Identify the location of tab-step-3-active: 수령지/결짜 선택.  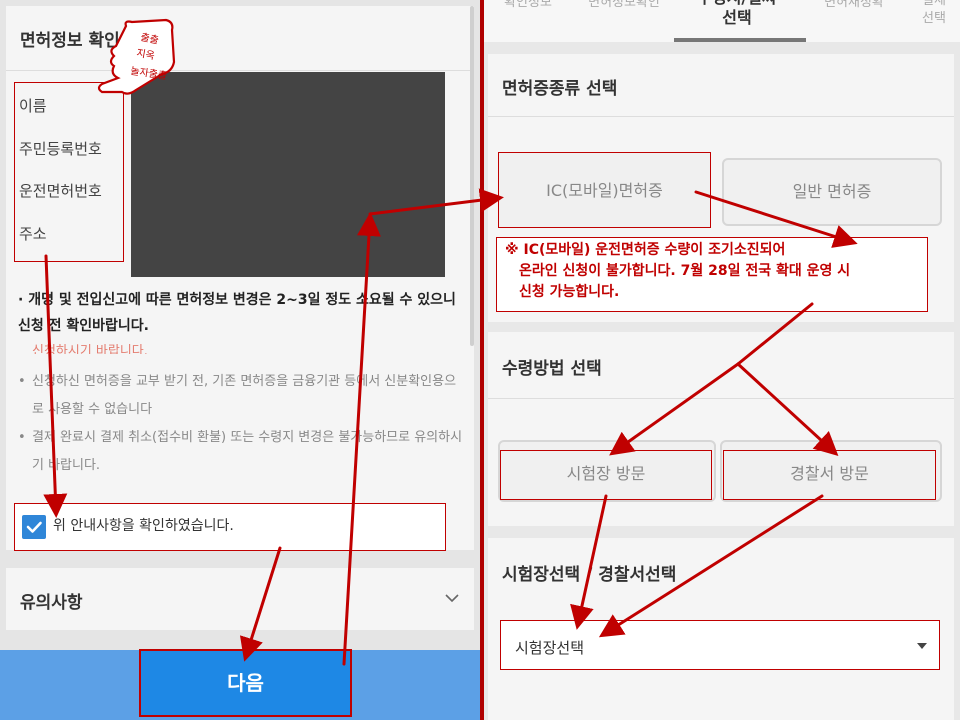
(737, 14).